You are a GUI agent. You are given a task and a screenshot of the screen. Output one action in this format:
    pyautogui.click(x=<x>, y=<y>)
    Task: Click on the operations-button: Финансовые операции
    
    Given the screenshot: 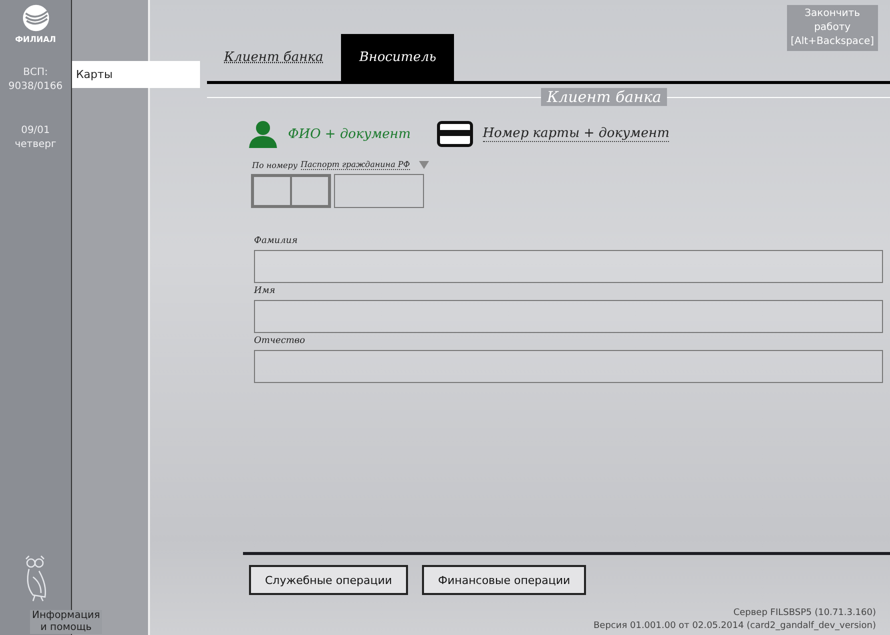 What is the action you would take?
    pyautogui.click(x=504, y=580)
    